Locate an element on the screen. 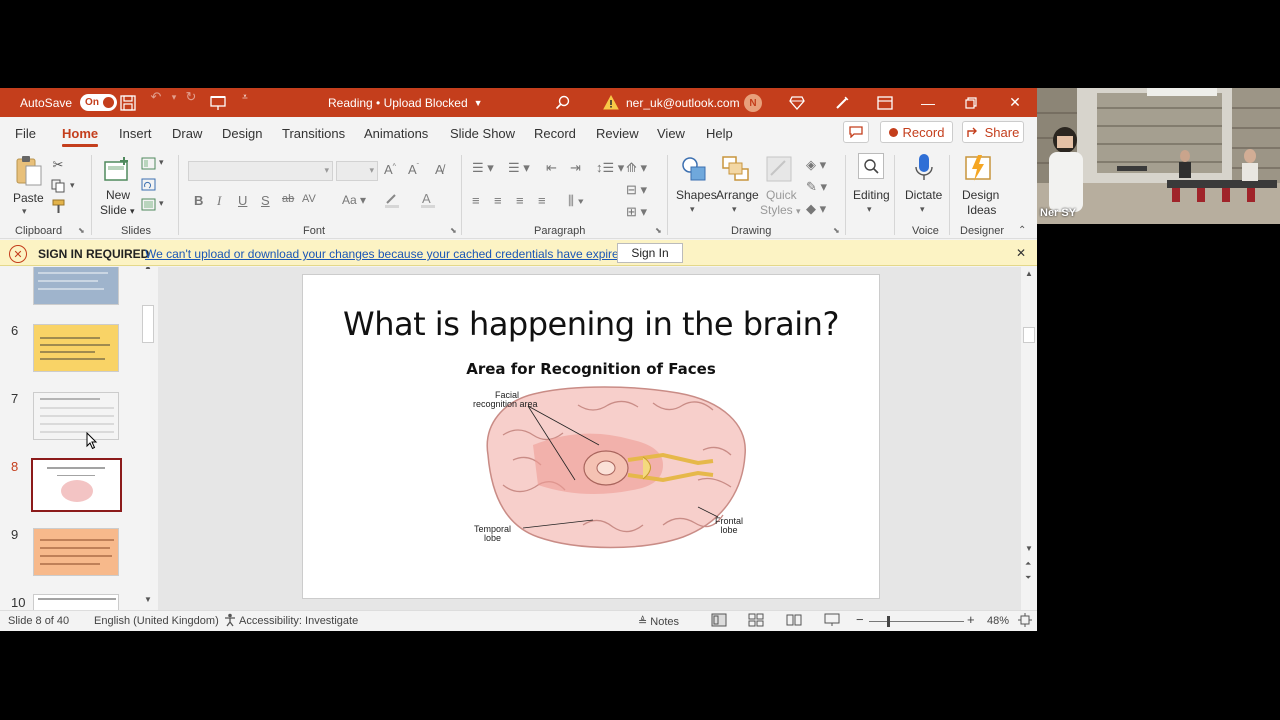 Image resolution: width=1280 pixels, height=720 pixels. format-painter-icon is located at coordinates (58, 206).